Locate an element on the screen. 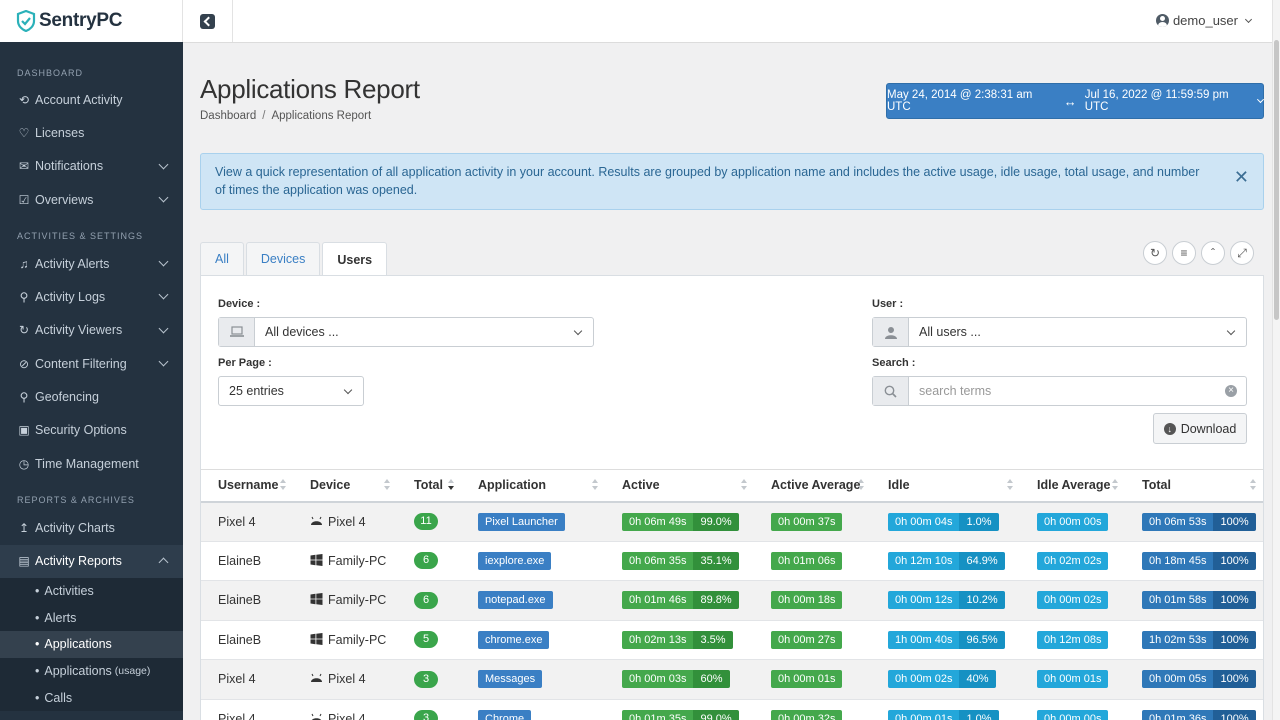  sidebar-item-activity-alerts: ♫ Activity Alerts is located at coordinates (91, 263).